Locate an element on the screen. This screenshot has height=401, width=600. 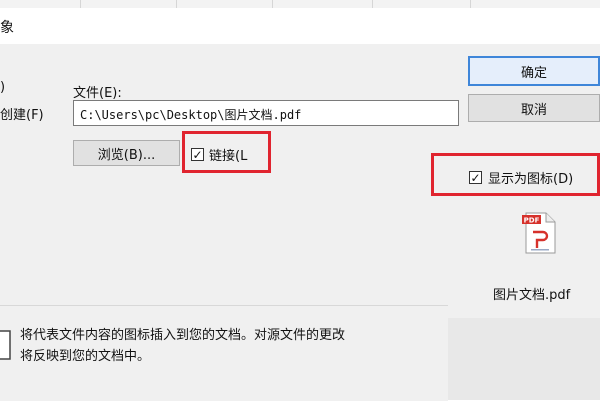
dialog-title-bar is located at coordinates (300, 26).